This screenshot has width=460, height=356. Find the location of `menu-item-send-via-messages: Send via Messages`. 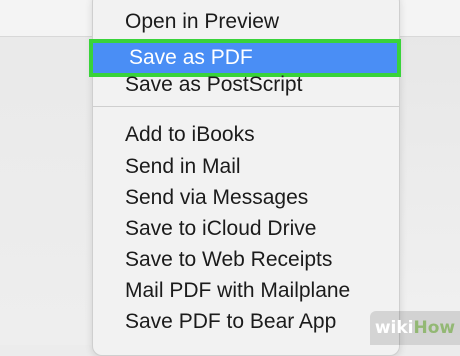

menu-item-send-via-messages: Send via Messages is located at coordinates (246, 198).